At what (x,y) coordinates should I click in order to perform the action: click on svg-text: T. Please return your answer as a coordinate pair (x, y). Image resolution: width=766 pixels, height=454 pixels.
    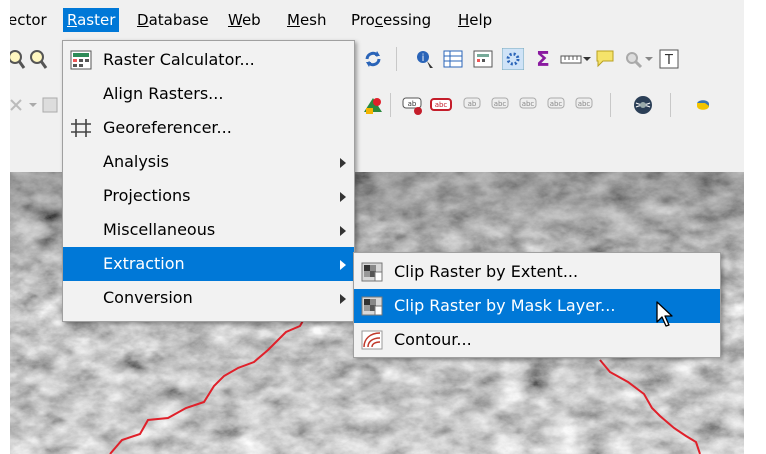
    Looking at the image, I should click on (668, 60).